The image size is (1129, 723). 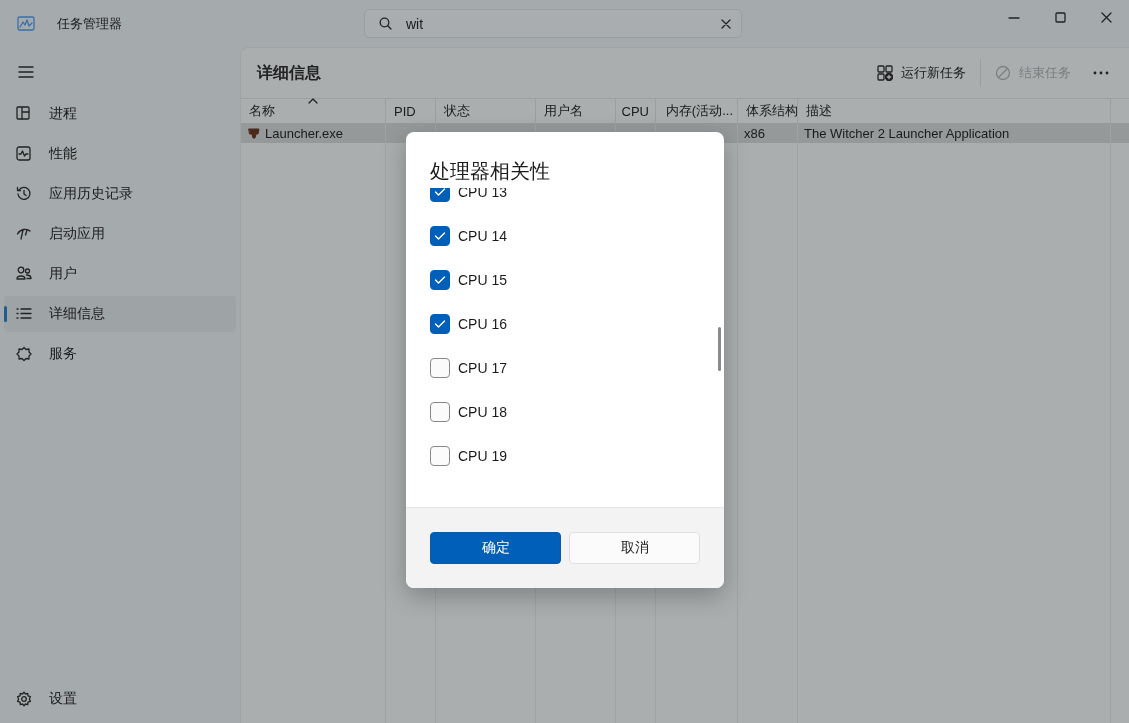 I want to click on window-title: 任务管理器, so click(x=89, y=23).